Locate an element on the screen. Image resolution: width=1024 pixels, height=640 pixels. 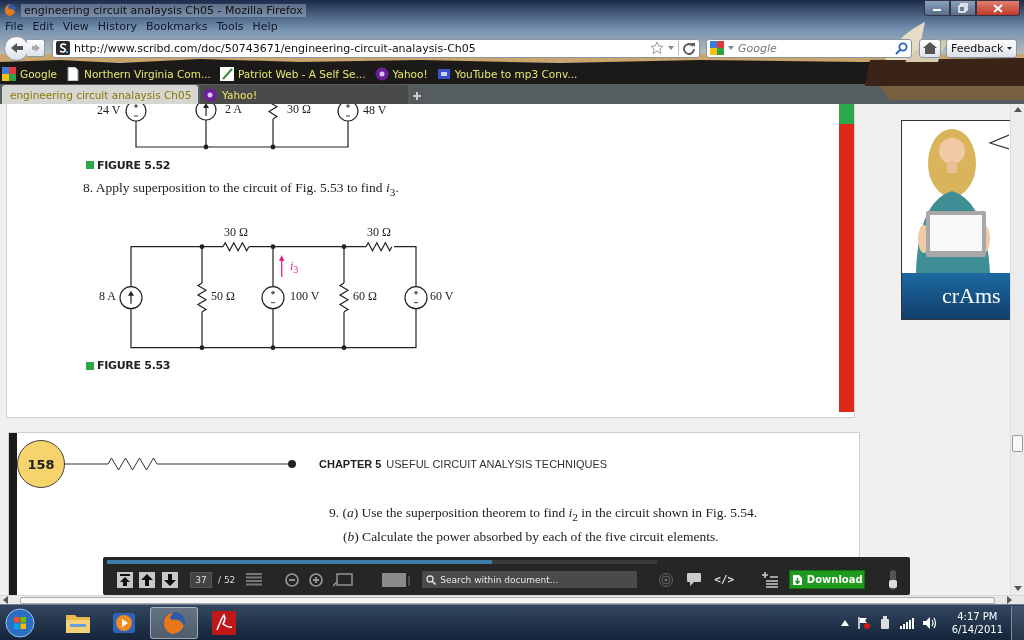
problem-text: (b) Calculate the power absorbed by each of the five circuit elements. is located at coordinates (531, 536).